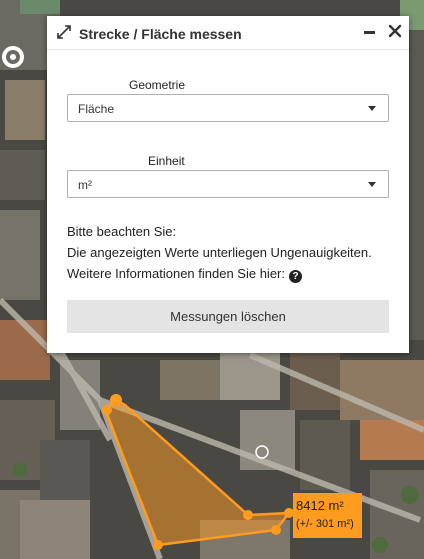 This screenshot has height=559, width=424. I want to click on minimize-icon, so click(370, 32).